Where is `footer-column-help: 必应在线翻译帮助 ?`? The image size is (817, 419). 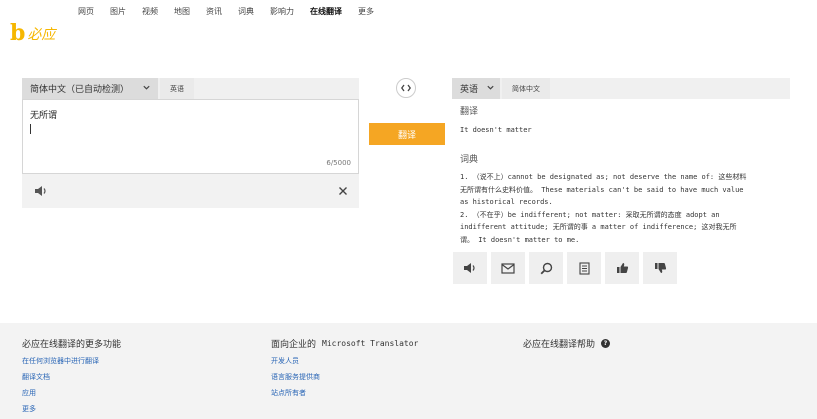
footer-column-help: 必应在线翻译帮助 ? is located at coordinates (567, 346).